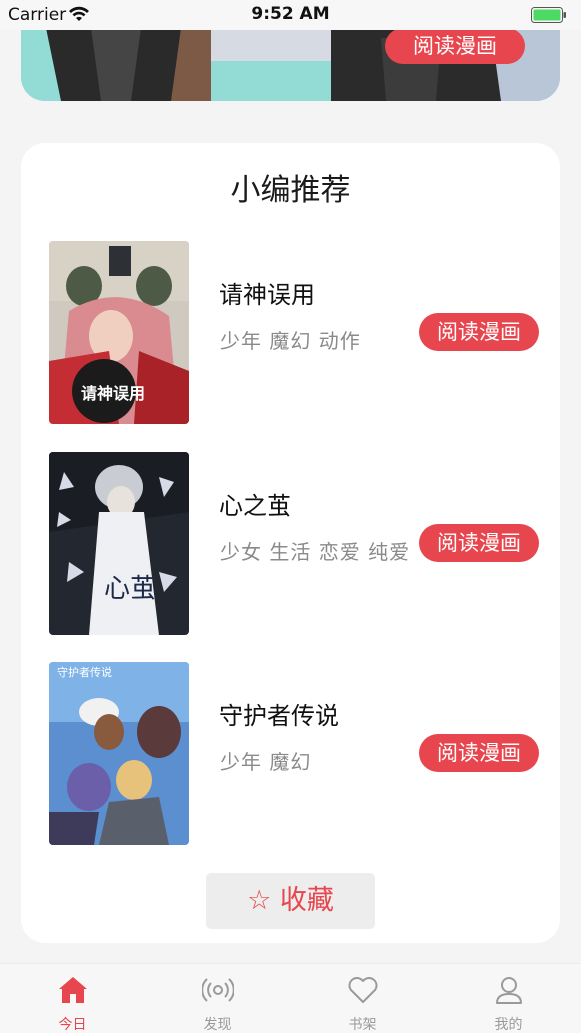  What do you see at coordinates (508, 1025) in the screenshot?
I see `tab-label: 我的` at bounding box center [508, 1025].